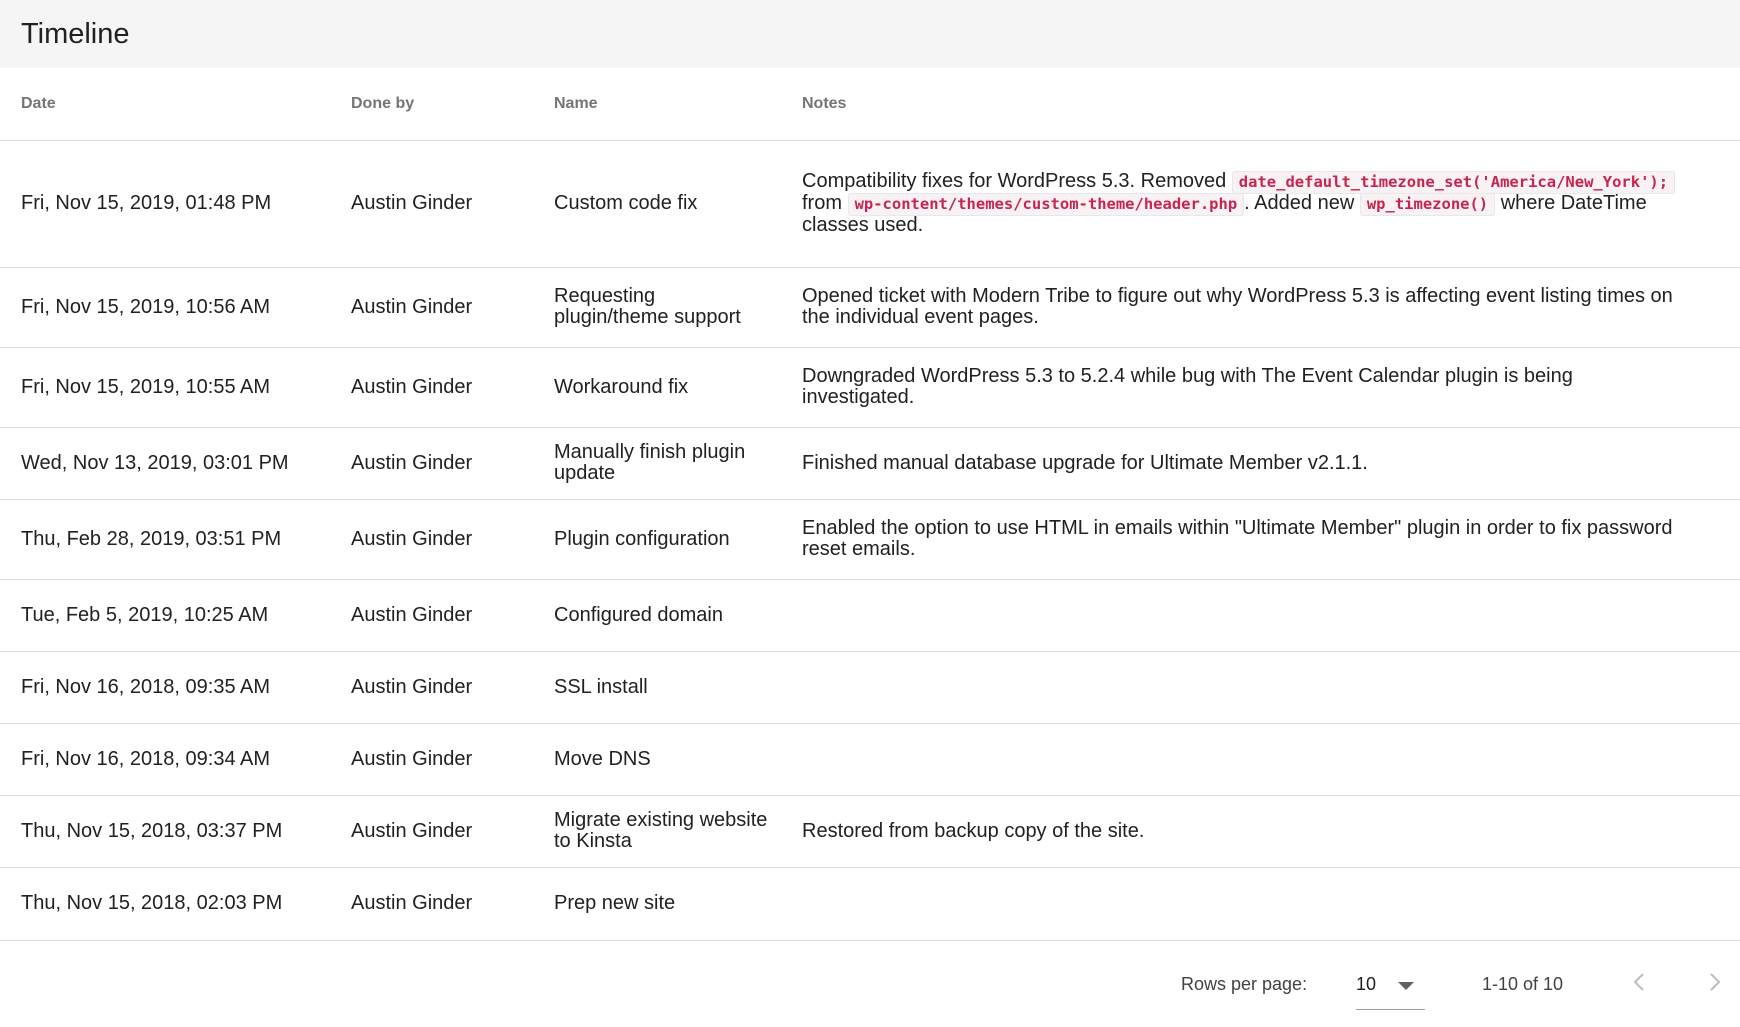  Describe the element at coordinates (1366, 984) in the screenshot. I see `rows-per-page-value: 10` at that location.